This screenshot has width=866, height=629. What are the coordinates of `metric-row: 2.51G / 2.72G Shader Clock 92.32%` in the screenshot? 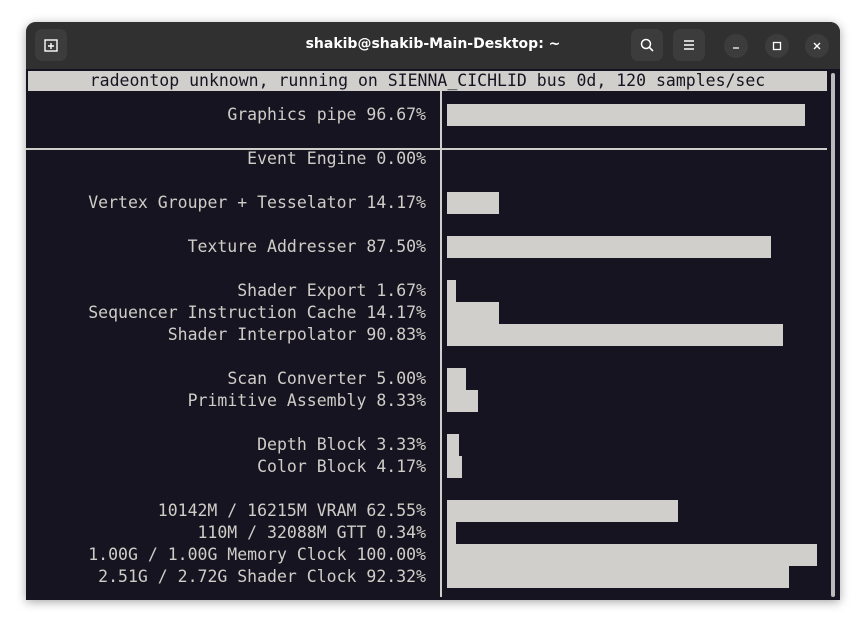 It's located at (226, 577).